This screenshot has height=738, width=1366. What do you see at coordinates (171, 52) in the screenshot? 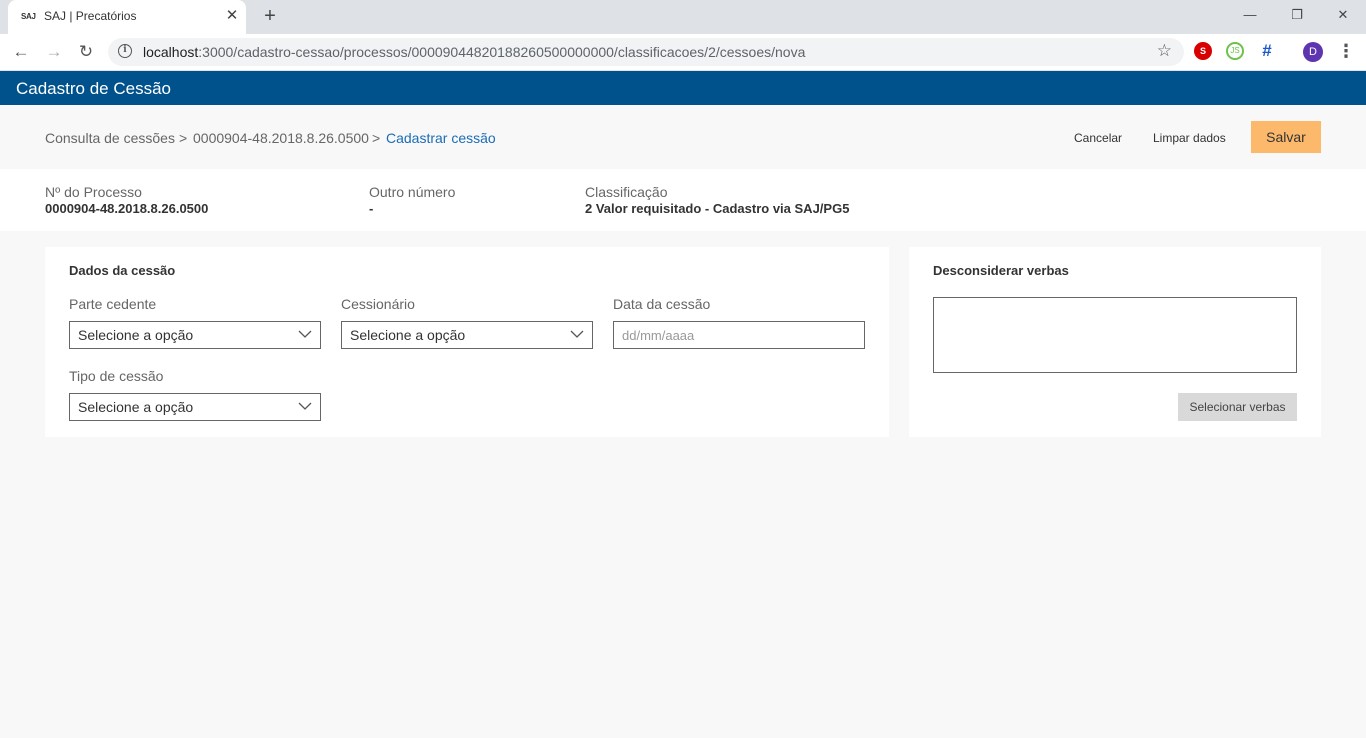
I see `url-host: localhost` at bounding box center [171, 52].